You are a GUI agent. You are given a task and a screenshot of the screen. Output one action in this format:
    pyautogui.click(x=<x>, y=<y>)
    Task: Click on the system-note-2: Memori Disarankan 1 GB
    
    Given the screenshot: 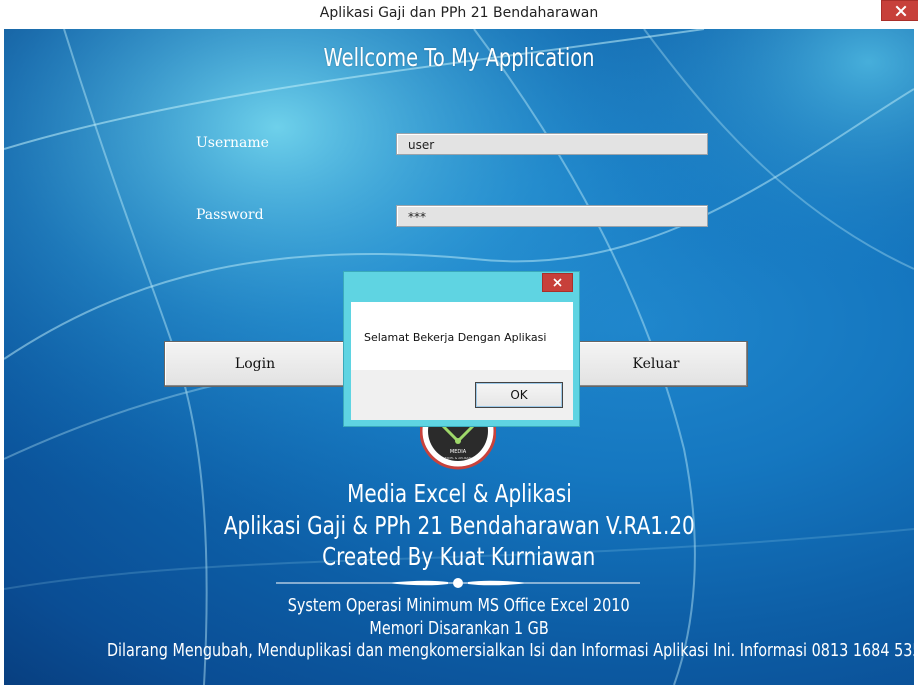 What is the action you would take?
    pyautogui.click(x=459, y=628)
    